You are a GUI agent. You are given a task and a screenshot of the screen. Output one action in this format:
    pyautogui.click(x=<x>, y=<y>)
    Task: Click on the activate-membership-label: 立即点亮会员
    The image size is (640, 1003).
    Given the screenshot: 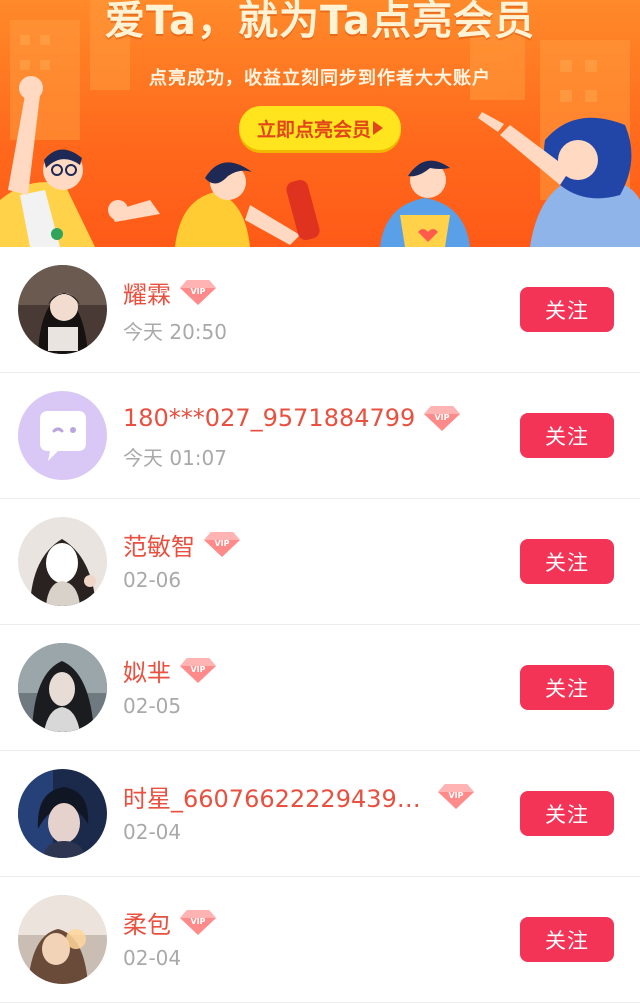 What is the action you would take?
    pyautogui.click(x=313, y=129)
    